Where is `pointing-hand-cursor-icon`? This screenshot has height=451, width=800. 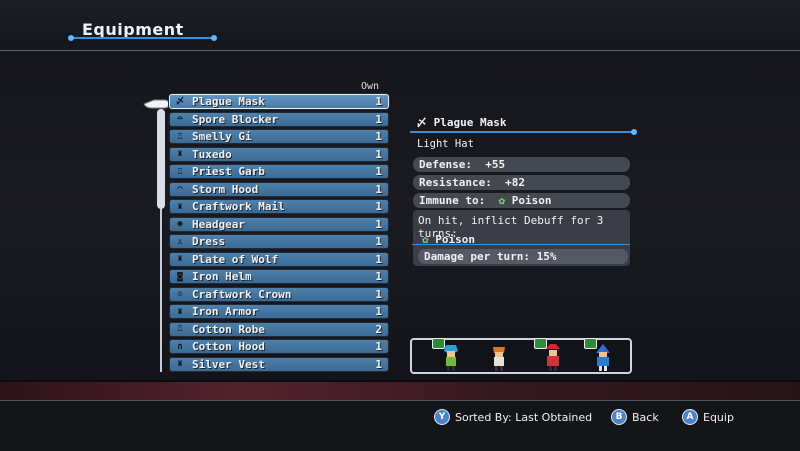 pointing-hand-cursor-icon is located at coordinates (156, 104).